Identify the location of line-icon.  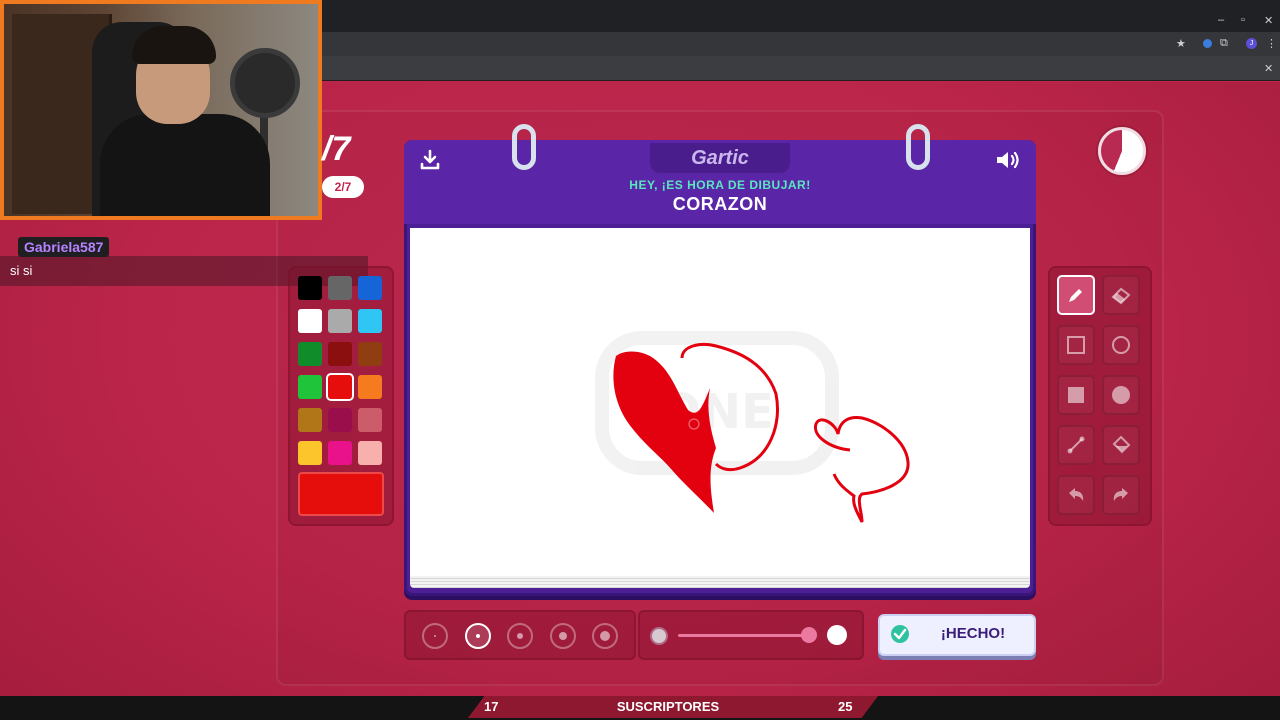
(1076, 445).